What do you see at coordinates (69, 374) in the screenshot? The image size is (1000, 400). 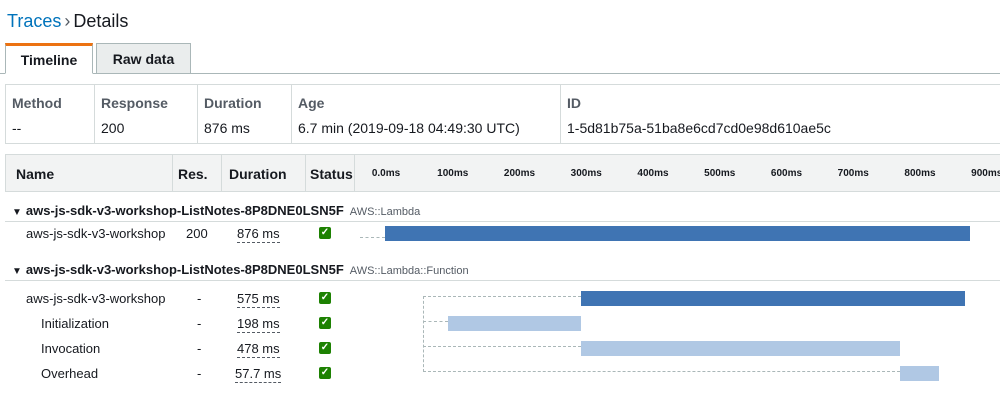 I see `segment-name: Overhead` at bounding box center [69, 374].